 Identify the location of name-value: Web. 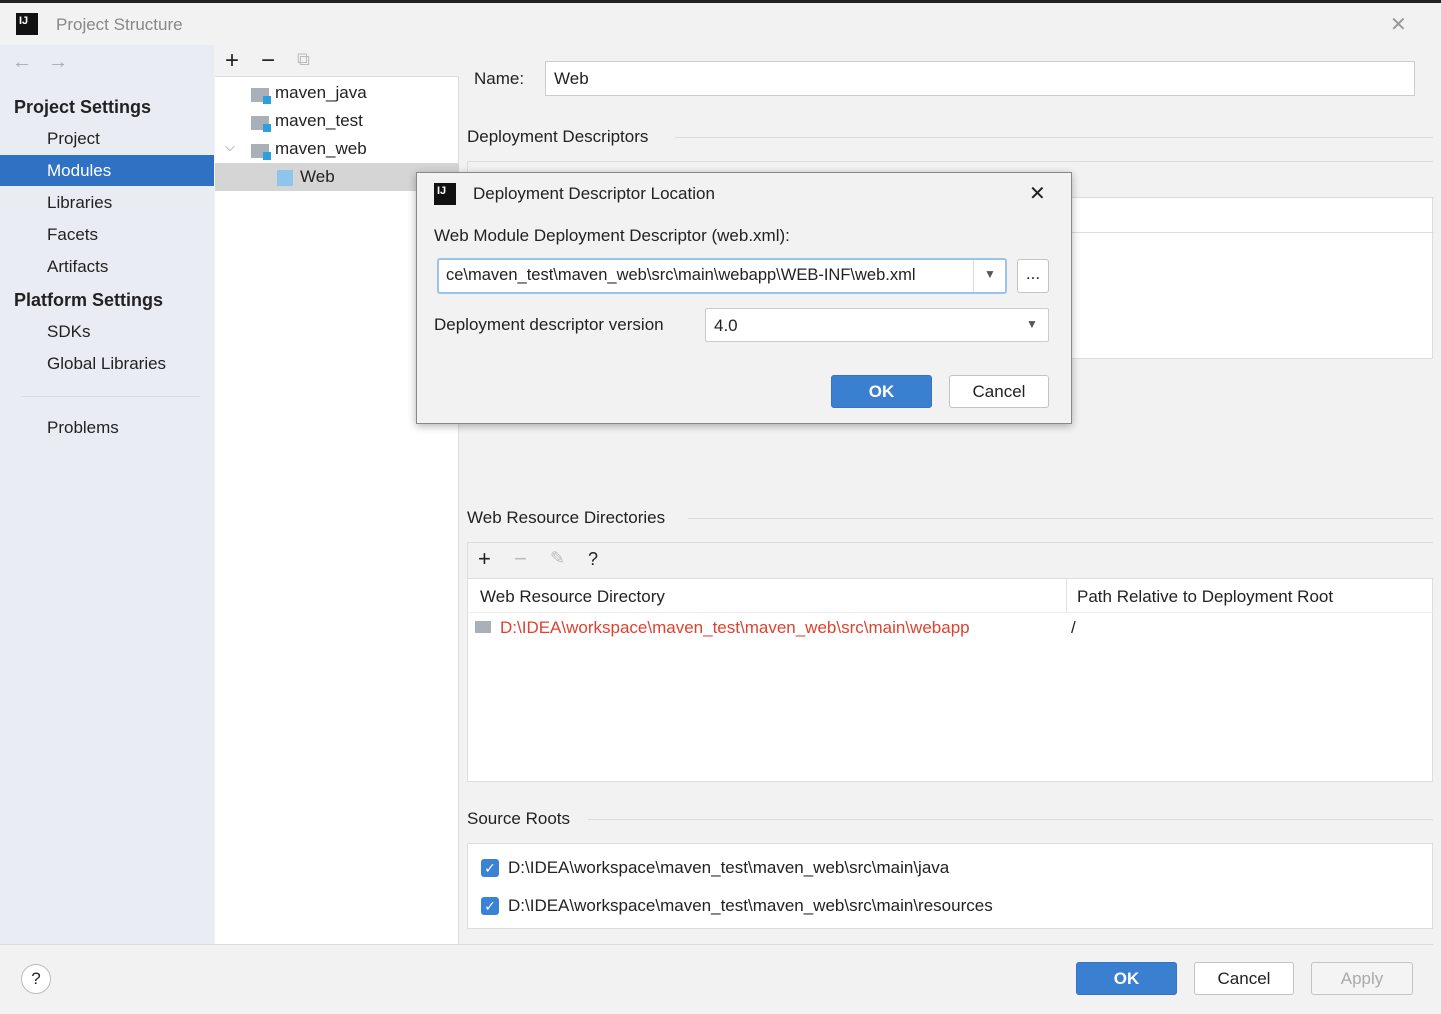
(571, 78).